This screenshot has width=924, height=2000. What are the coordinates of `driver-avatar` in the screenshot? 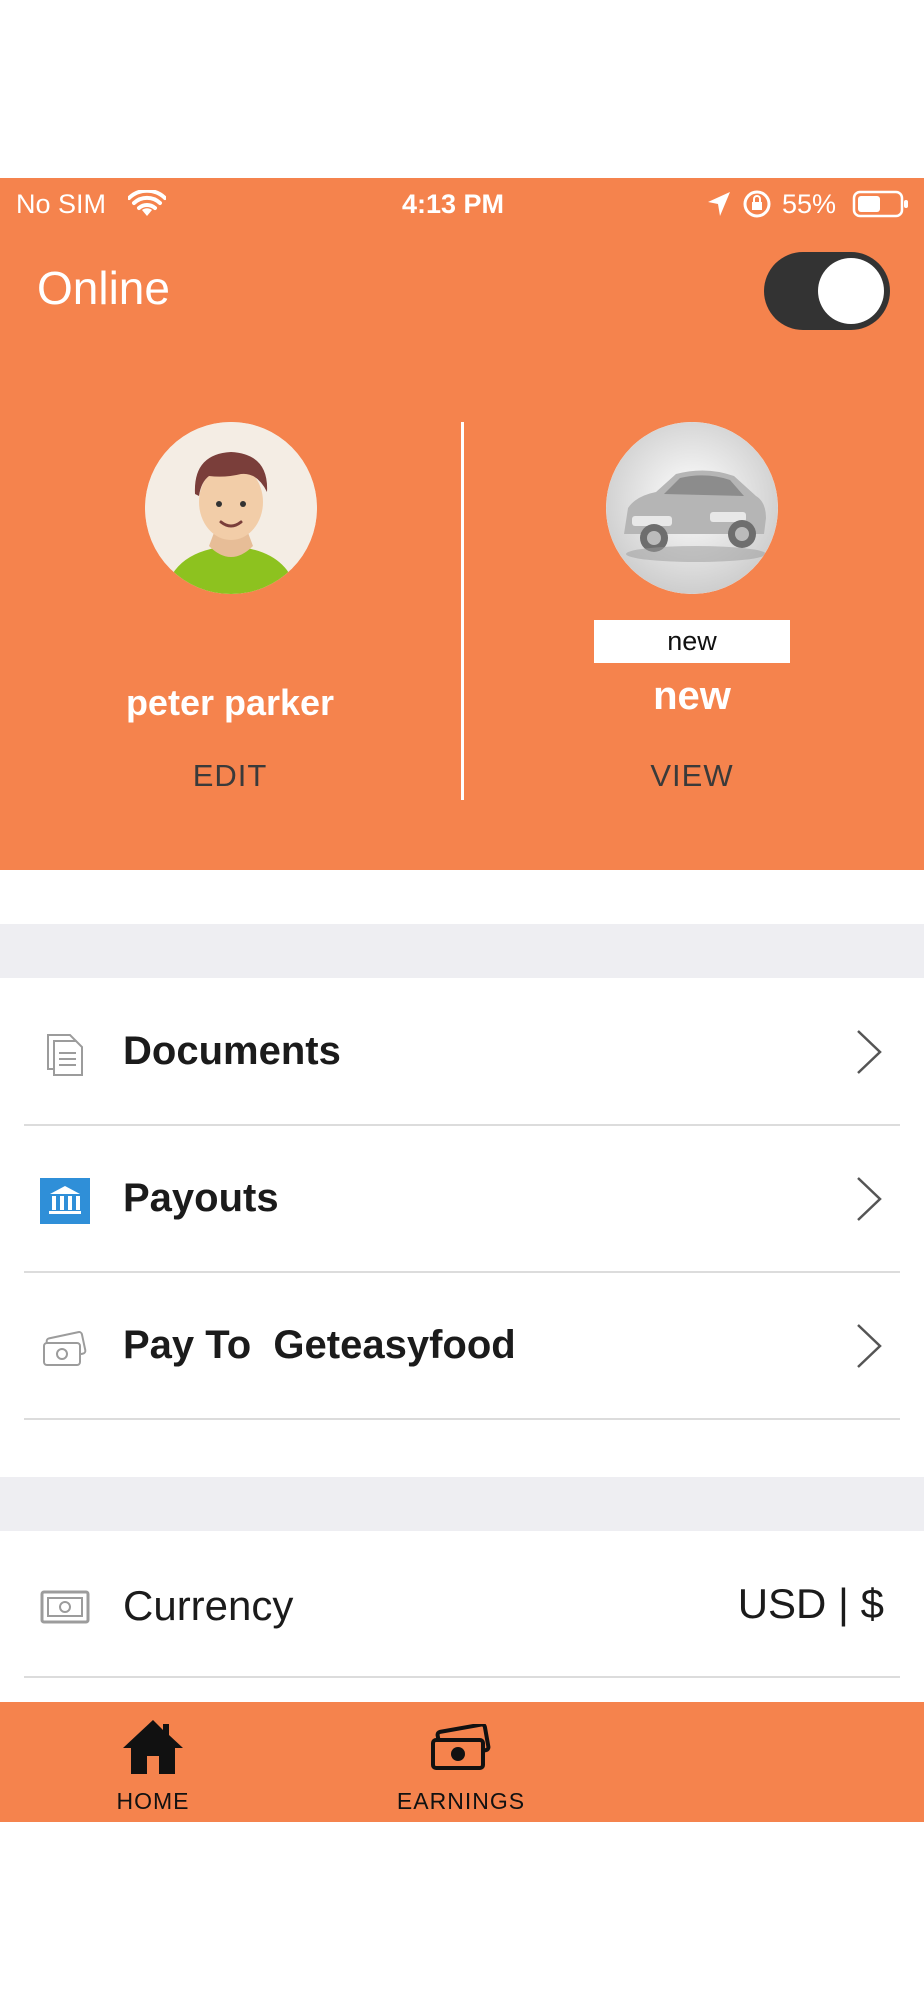 It's located at (231, 508).